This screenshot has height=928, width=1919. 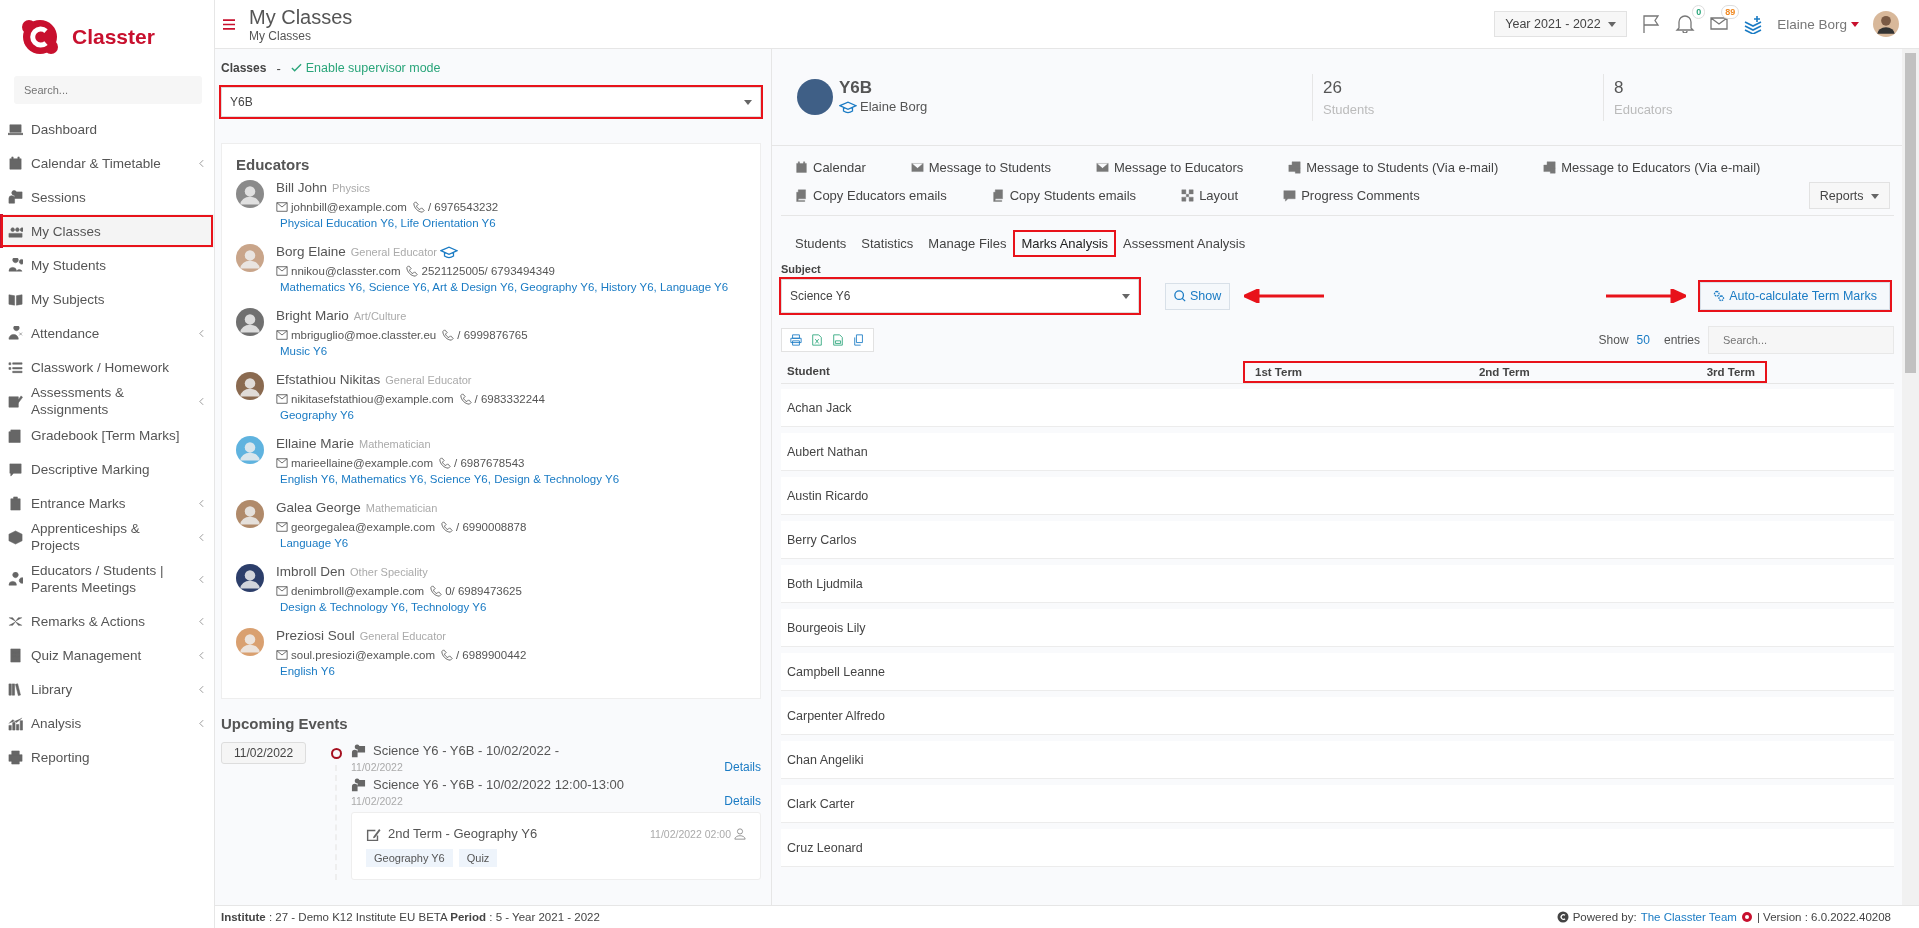 What do you see at coordinates (87, 655) in the screenshot?
I see `menu-label: Quiz Management` at bounding box center [87, 655].